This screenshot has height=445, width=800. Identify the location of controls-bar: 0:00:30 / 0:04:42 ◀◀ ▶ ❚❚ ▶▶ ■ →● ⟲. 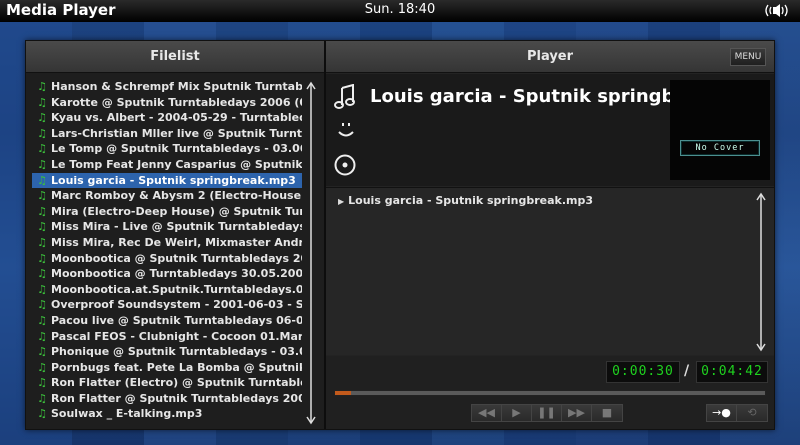
(550, 392).